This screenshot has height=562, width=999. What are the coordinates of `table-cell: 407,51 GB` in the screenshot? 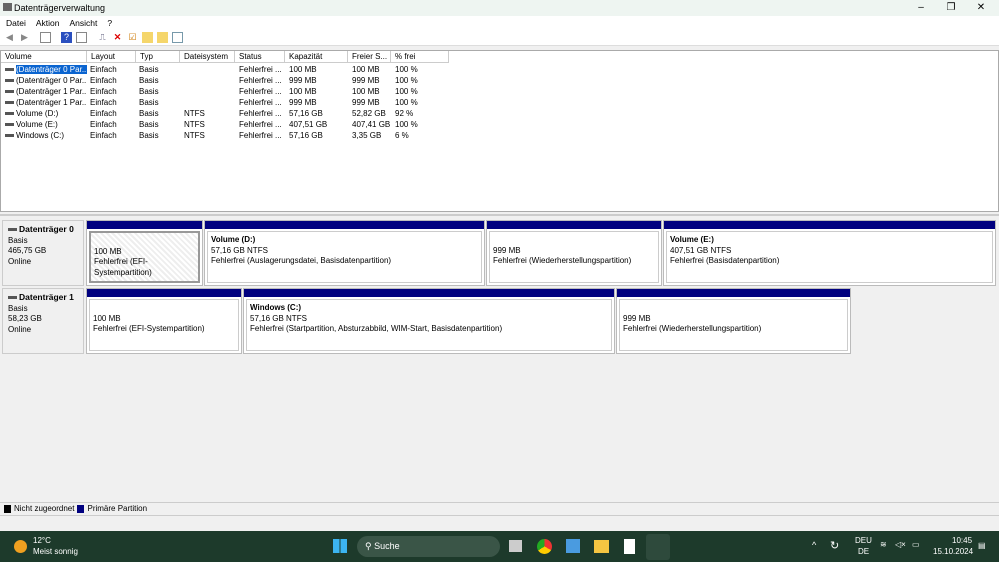 It's located at (318, 124).